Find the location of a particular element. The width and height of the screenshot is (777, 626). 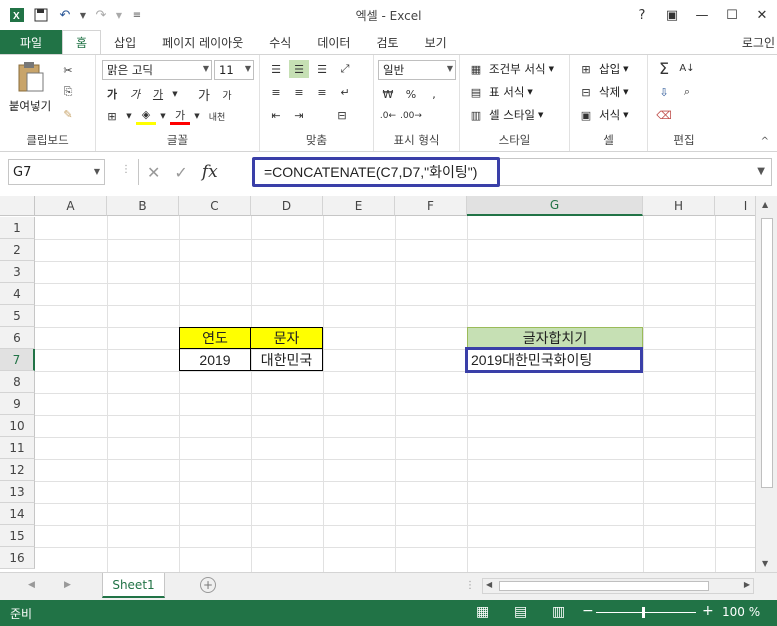

align-center-icon: ≡ is located at coordinates (299, 92).